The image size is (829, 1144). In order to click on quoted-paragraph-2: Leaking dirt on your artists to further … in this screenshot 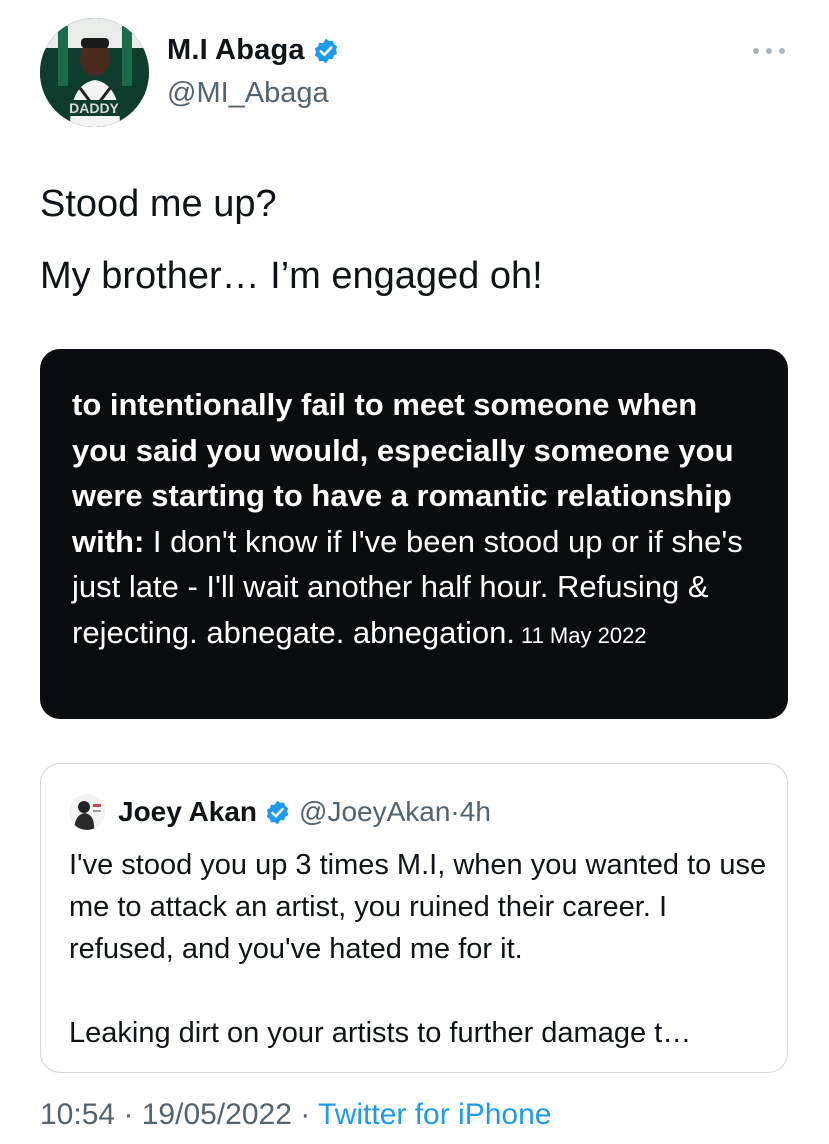, I will do `click(380, 1033)`.